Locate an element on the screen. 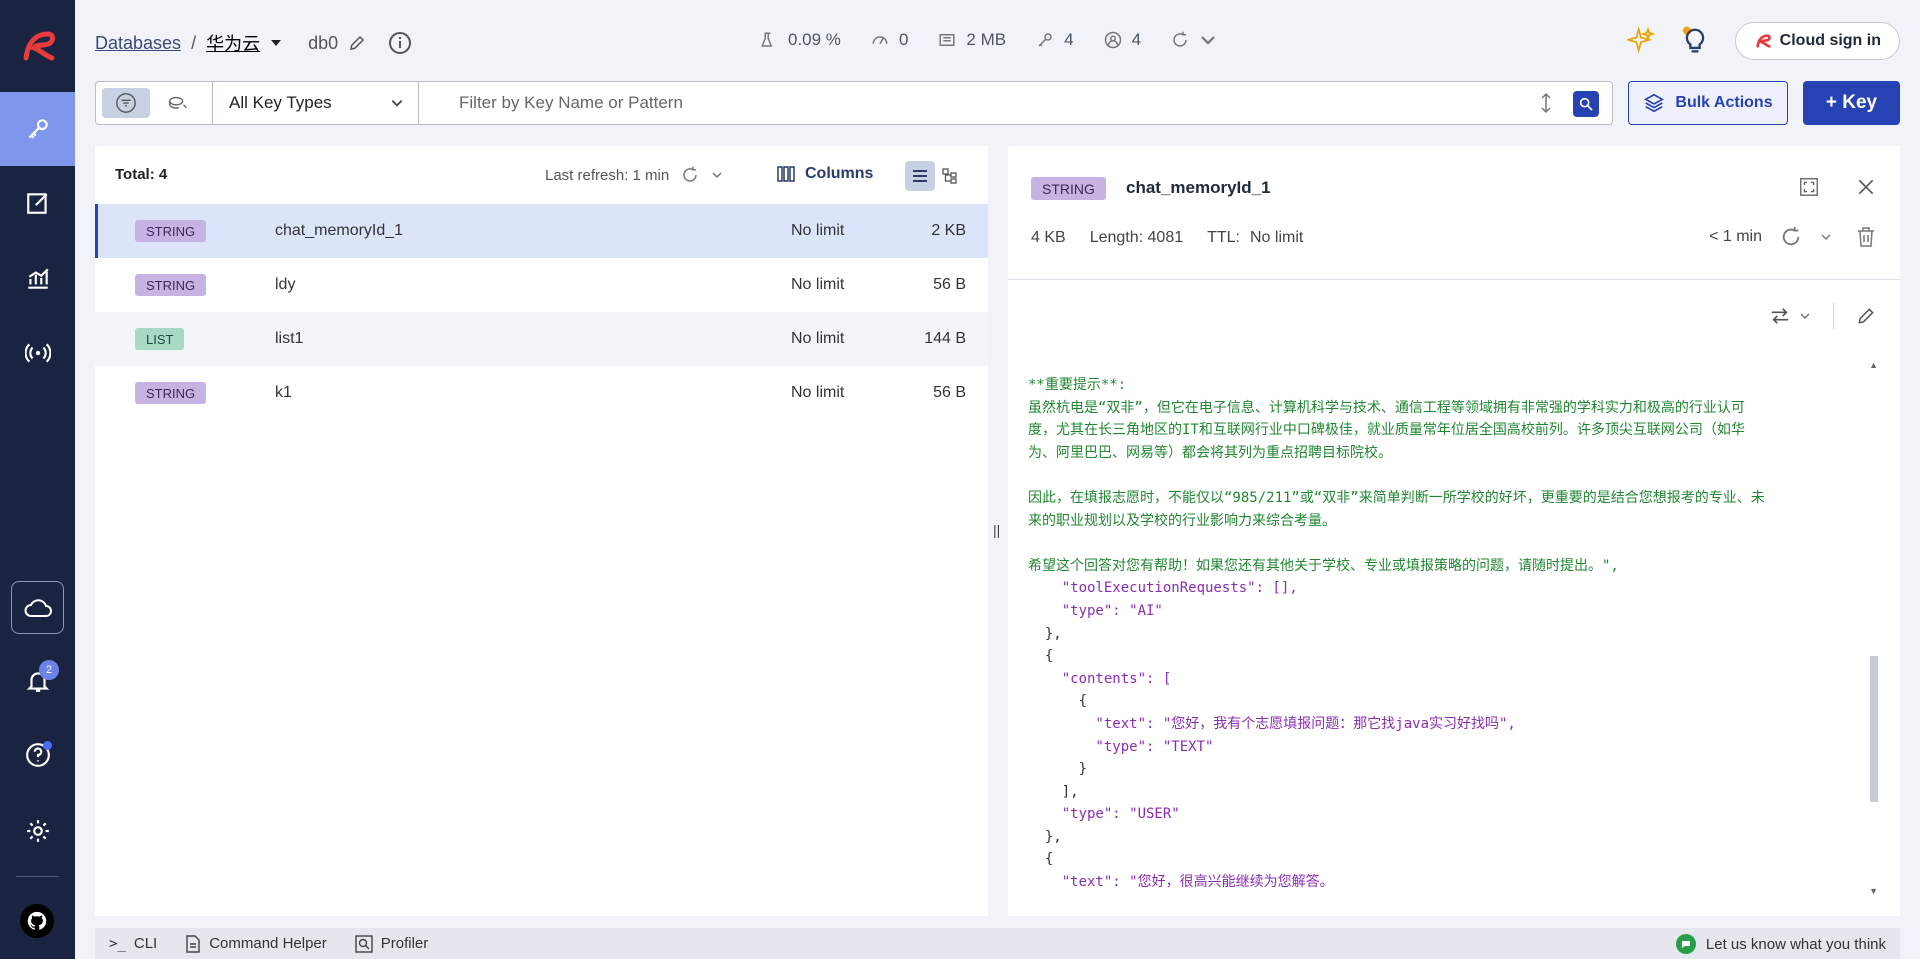 The width and height of the screenshot is (1920, 959). detail-ttl-label: TTL: is located at coordinates (1223, 237).